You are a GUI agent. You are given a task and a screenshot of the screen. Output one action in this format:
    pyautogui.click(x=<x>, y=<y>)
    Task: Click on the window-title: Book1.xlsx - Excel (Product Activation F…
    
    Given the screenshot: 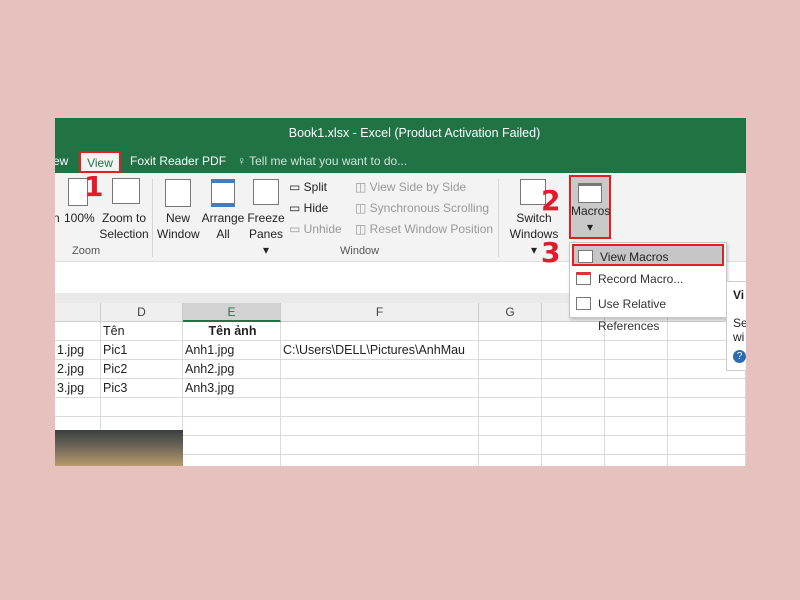 What is the action you would take?
    pyautogui.click(x=400, y=133)
    